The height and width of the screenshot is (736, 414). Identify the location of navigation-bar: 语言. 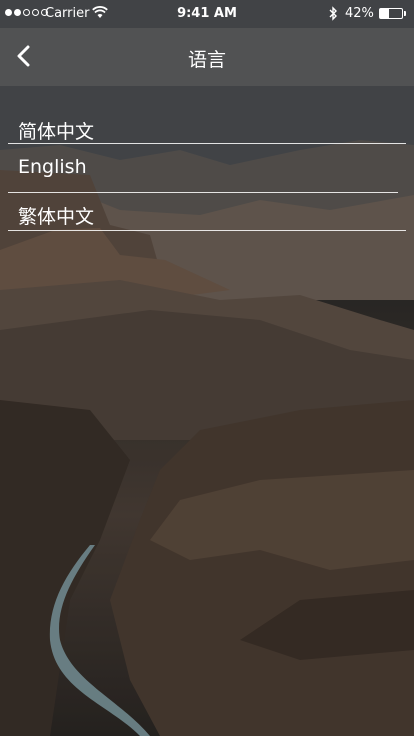
(207, 57).